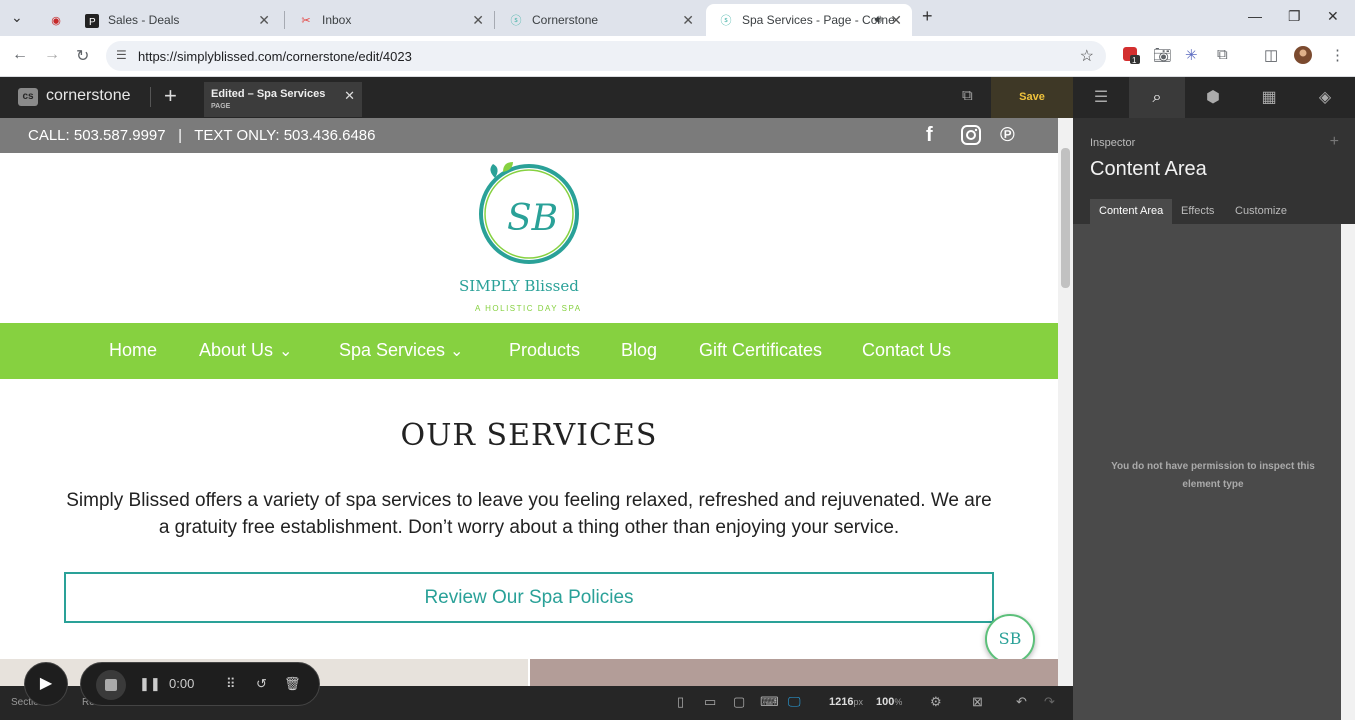 The height and width of the screenshot is (720, 1355). I want to click on tab-title: Spa Services - Page - Corne, so click(818, 20).